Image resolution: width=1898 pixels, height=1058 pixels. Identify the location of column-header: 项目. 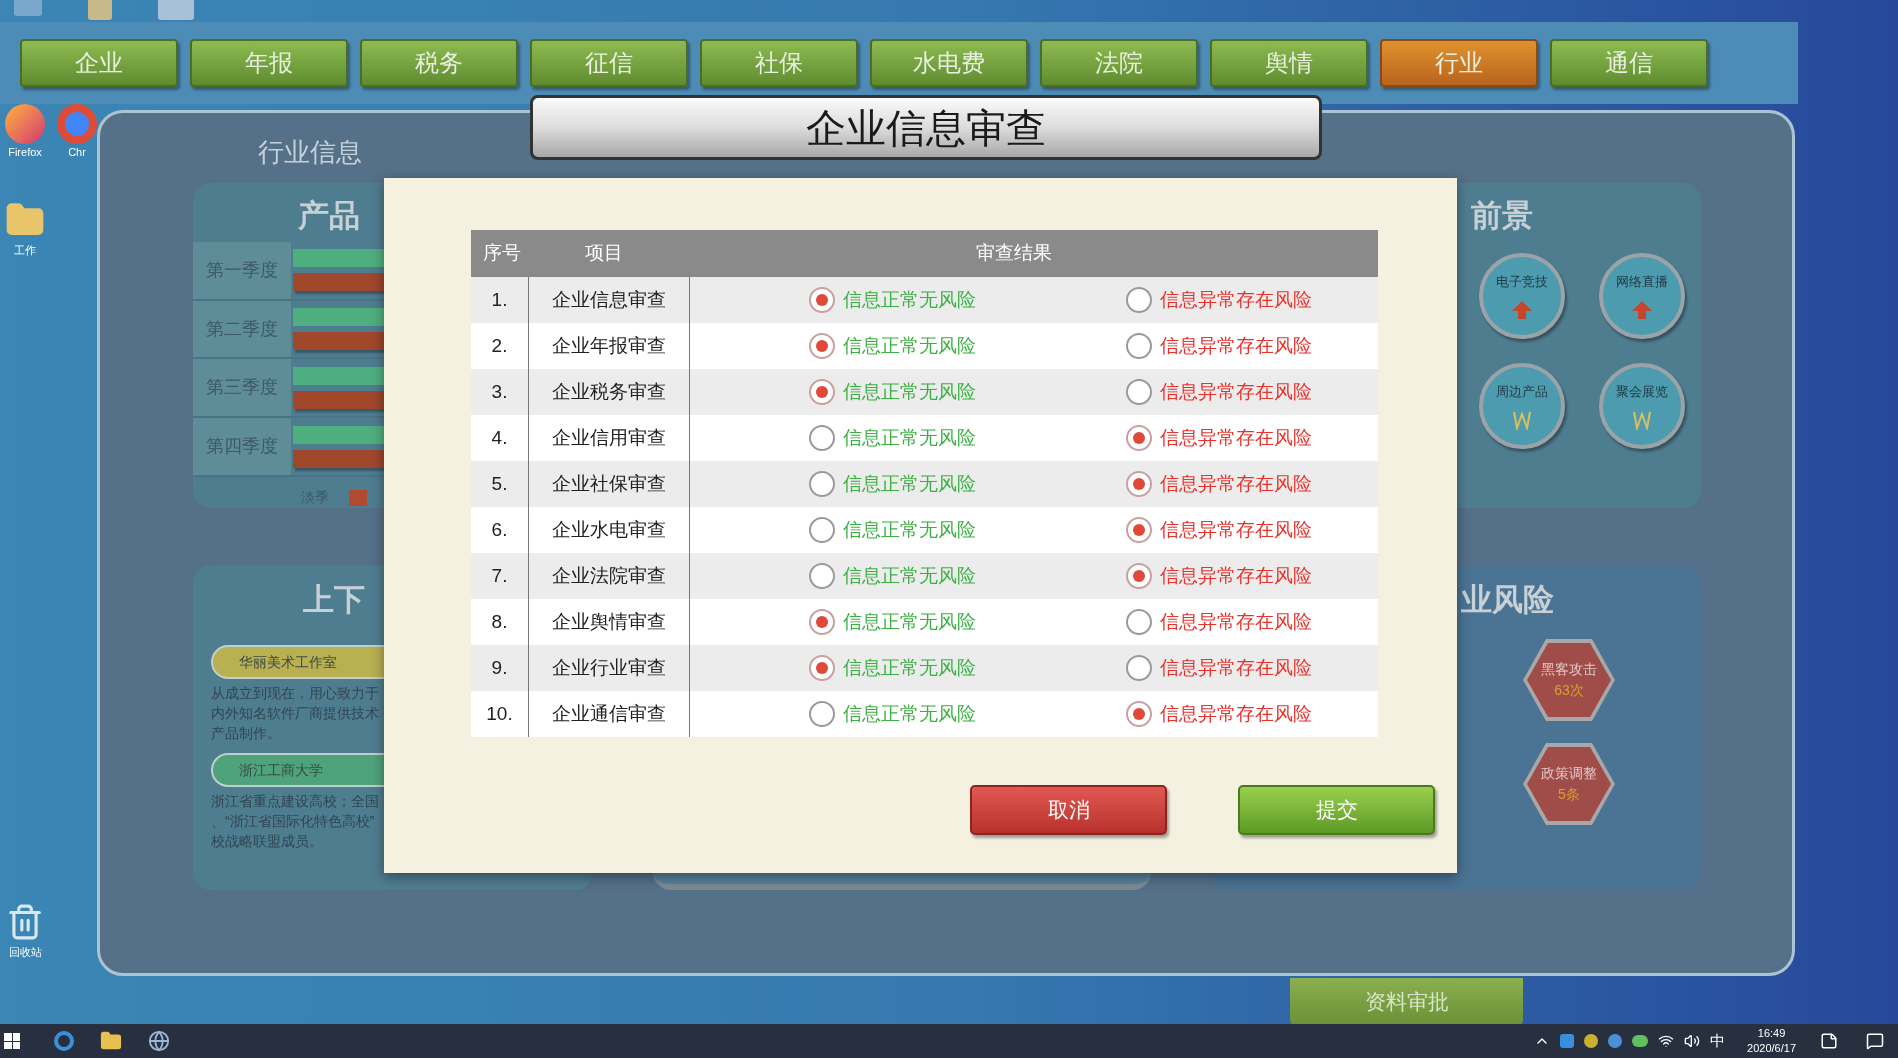
(604, 253).